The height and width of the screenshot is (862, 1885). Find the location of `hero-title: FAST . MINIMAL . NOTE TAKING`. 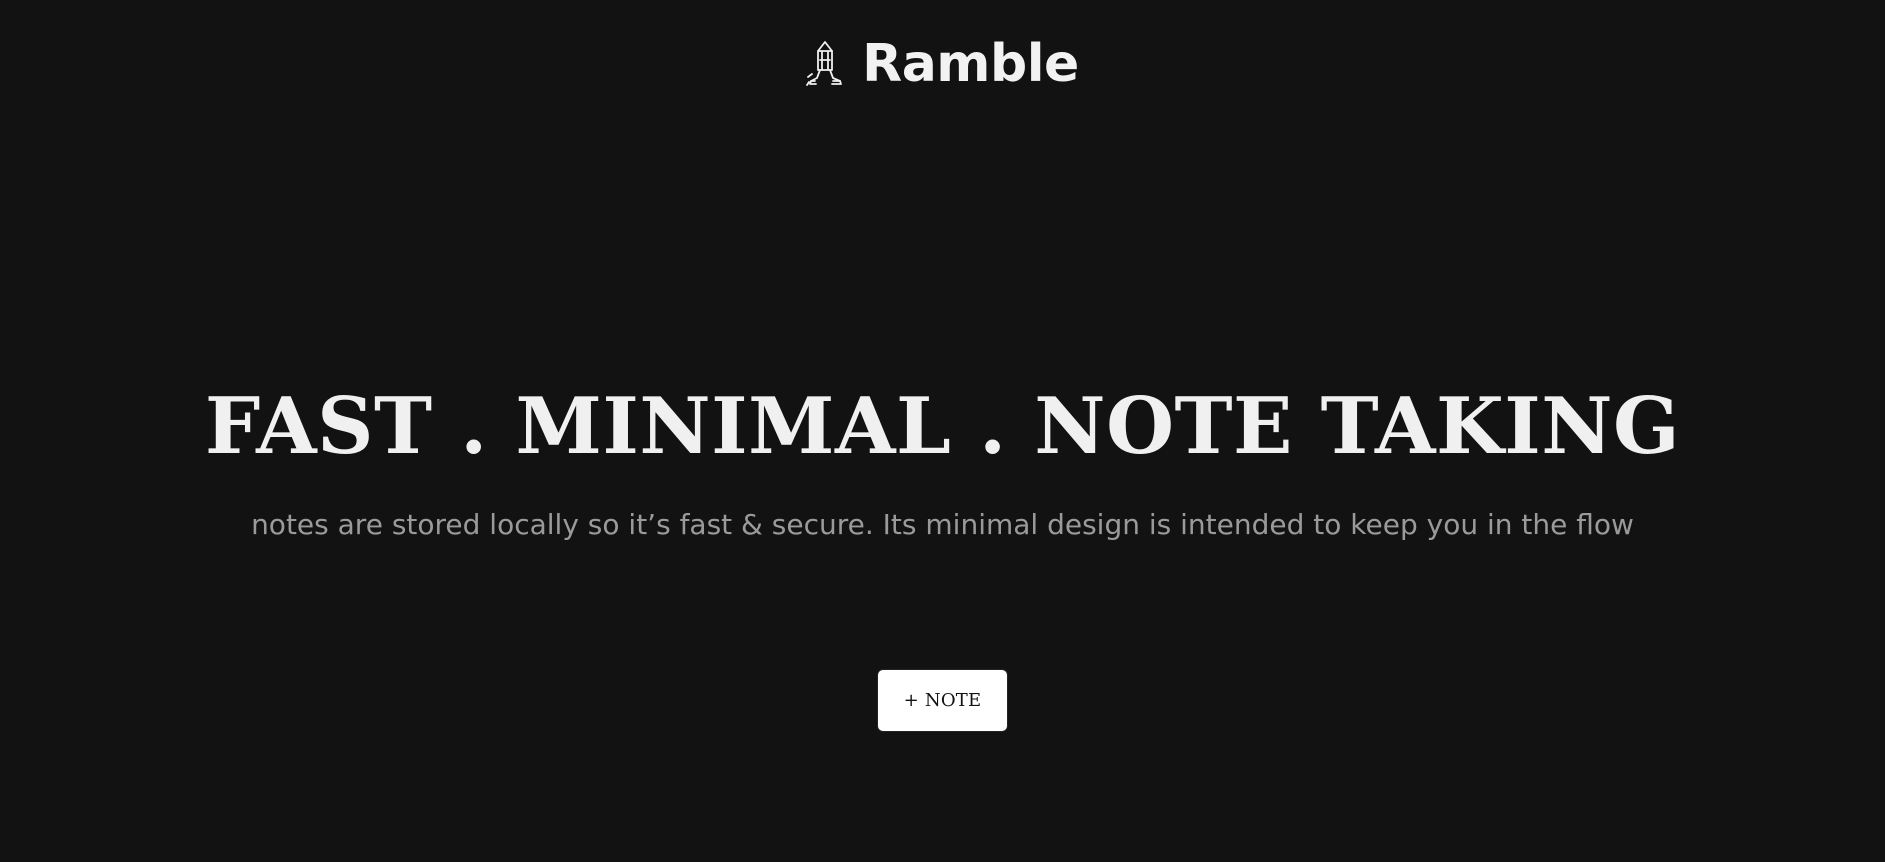

hero-title: FAST . MINIMAL . NOTE TAKING is located at coordinates (942, 426).